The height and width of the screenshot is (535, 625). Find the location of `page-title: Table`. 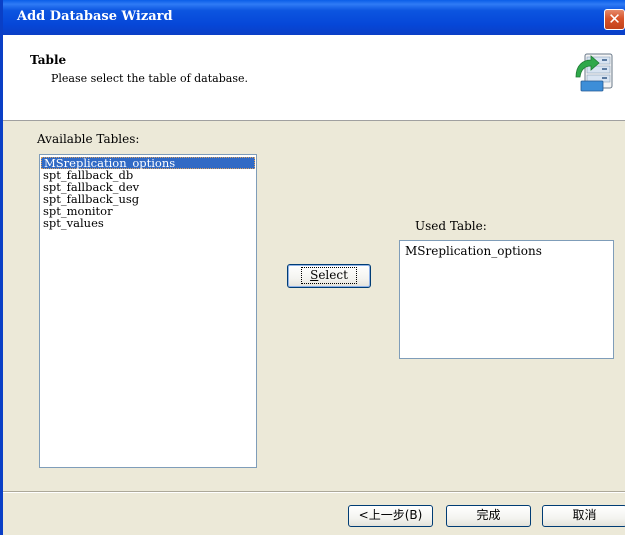

page-title: Table is located at coordinates (48, 60).